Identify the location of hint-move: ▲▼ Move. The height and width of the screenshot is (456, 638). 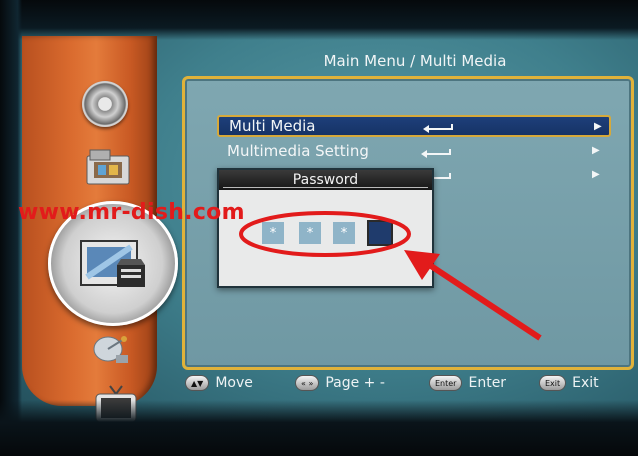
(219, 383).